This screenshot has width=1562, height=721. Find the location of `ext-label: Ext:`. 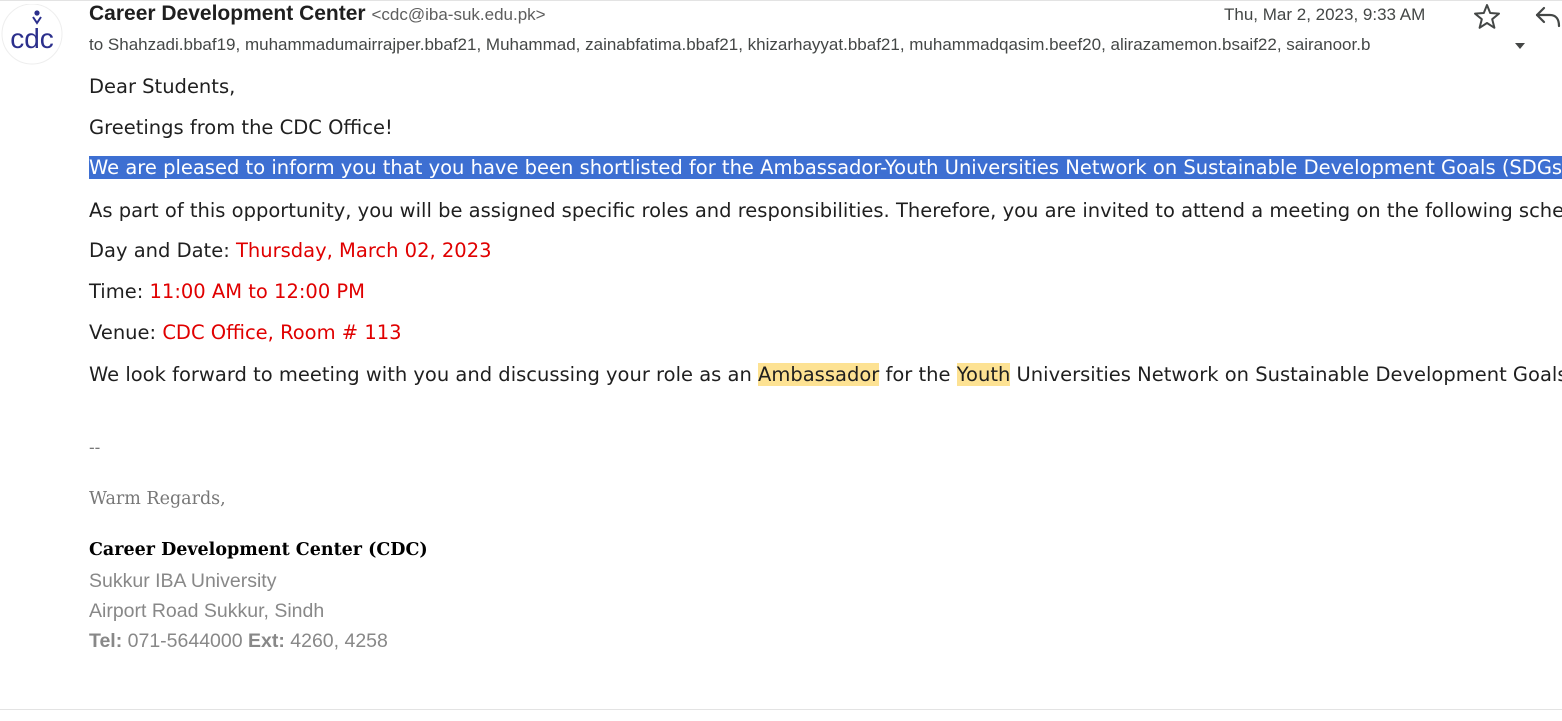

ext-label: Ext: is located at coordinates (266, 641).